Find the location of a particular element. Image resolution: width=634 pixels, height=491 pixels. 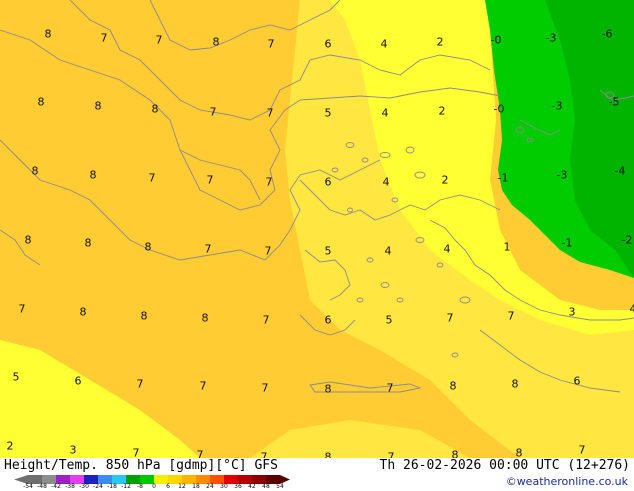

scale-tick-label: -12 is located at coordinates (126, 486).